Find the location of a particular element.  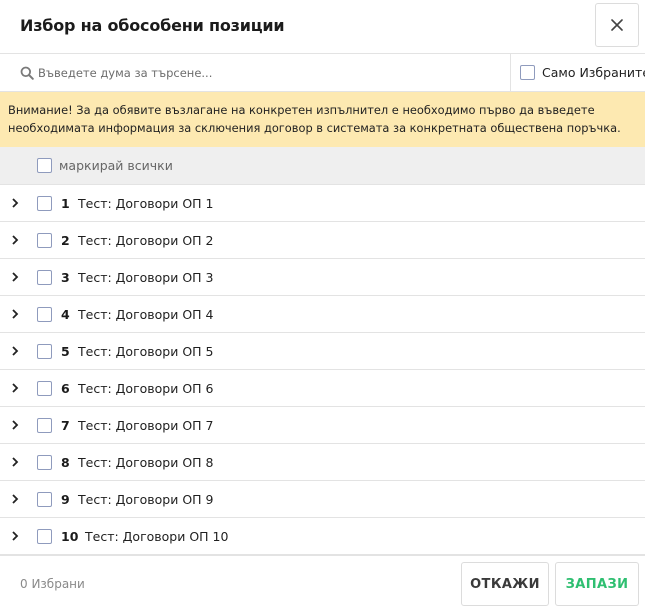

item-number: 9 is located at coordinates (65, 499).